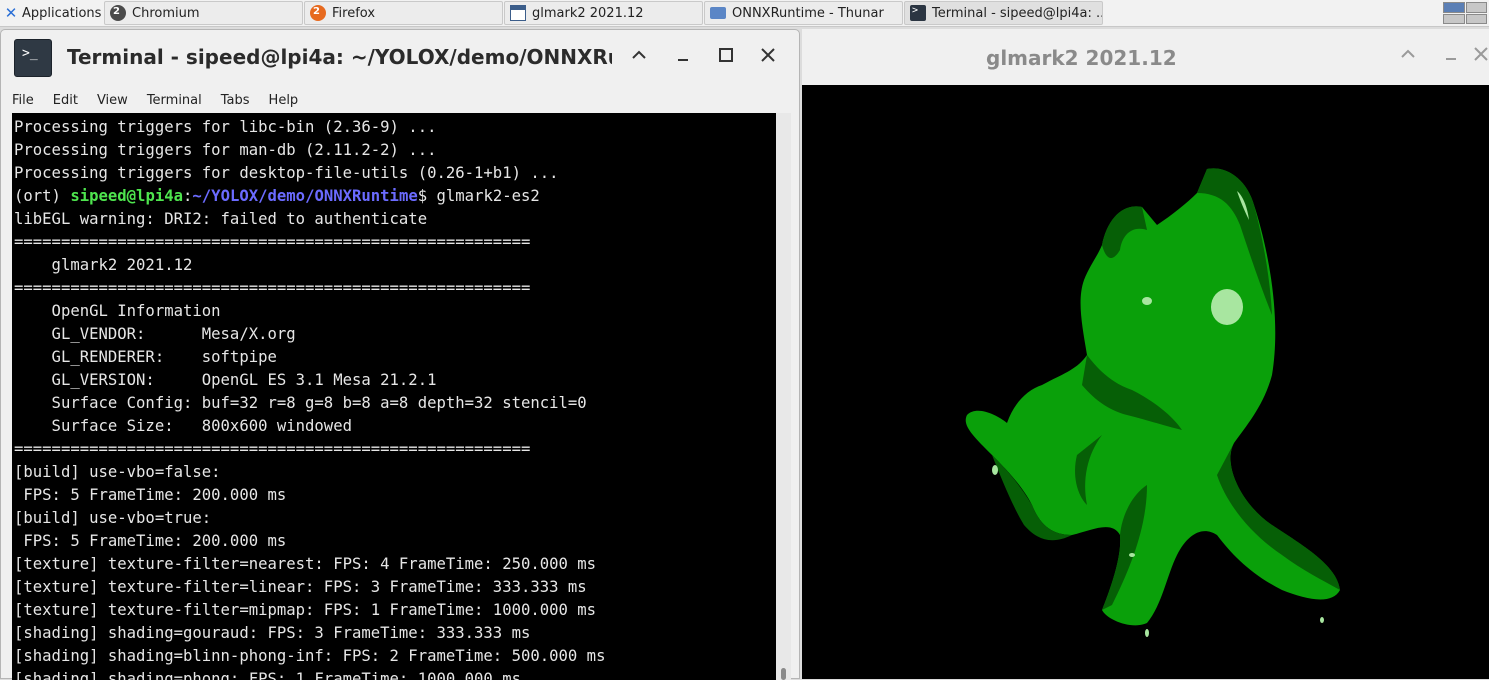 The width and height of the screenshot is (1489, 680). I want to click on task-chromium: 2 Chromium, so click(203, 13).